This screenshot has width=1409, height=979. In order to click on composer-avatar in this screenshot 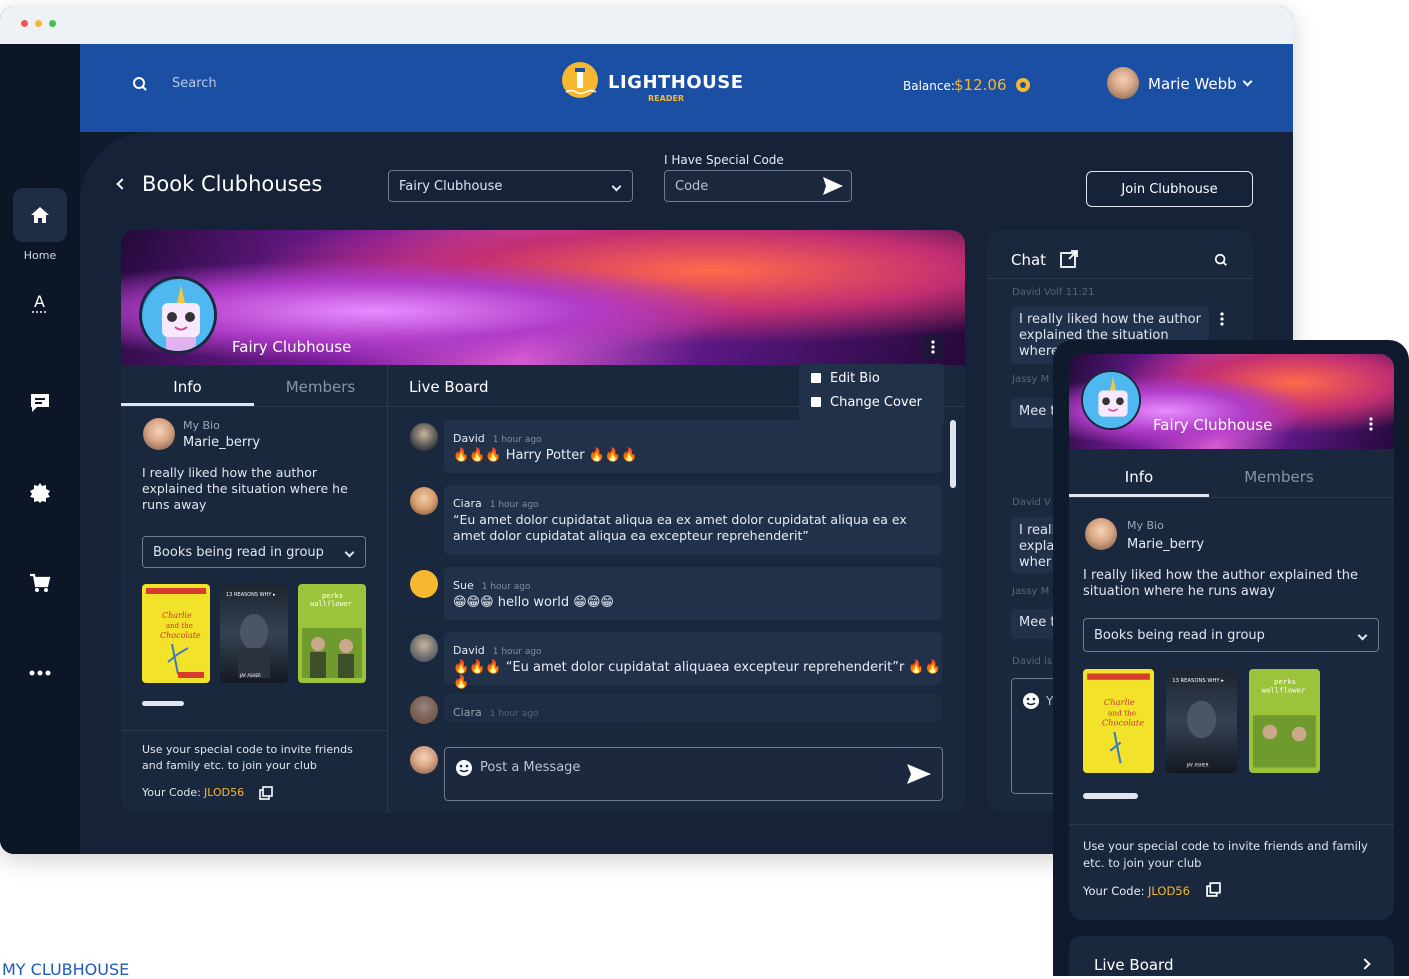, I will do `click(424, 760)`.